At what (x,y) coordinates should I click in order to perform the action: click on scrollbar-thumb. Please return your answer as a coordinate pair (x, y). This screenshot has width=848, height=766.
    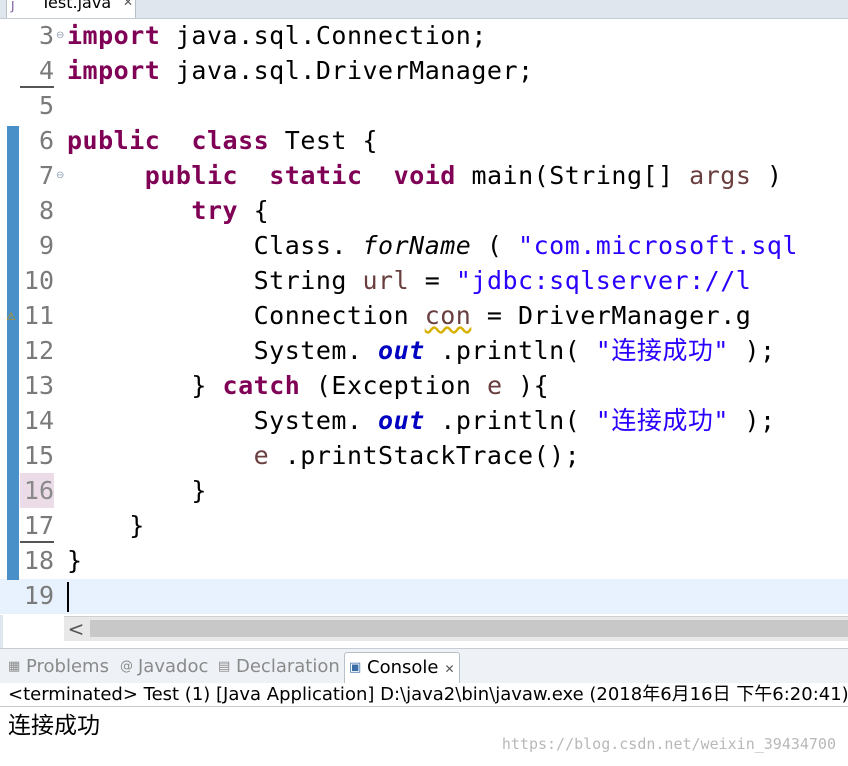
    Looking at the image, I should click on (469, 628).